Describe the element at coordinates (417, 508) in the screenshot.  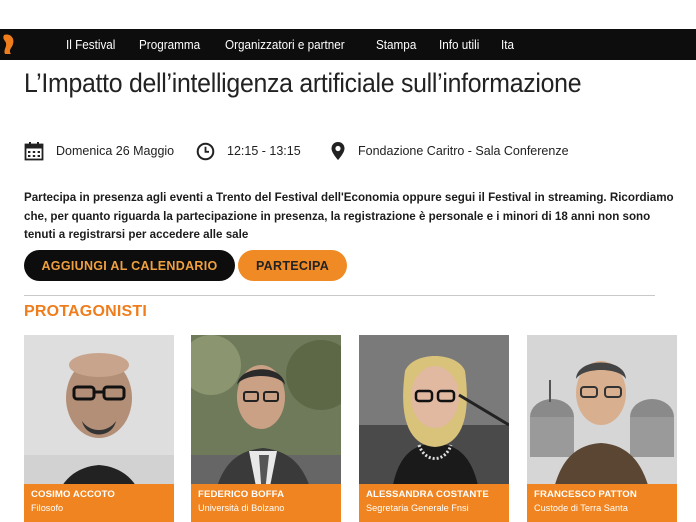
I see `speaker-role: Segretaria Generale Fnsi` at that location.